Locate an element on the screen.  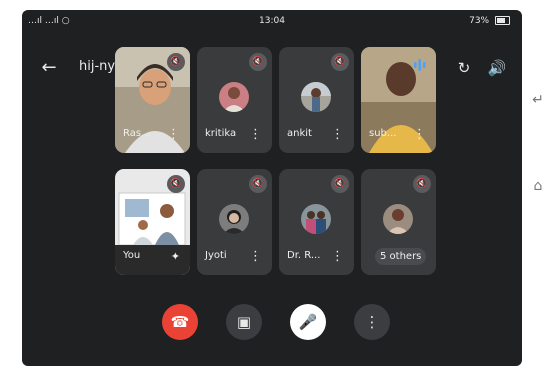
clock: 13:04 is located at coordinates (272, 21).